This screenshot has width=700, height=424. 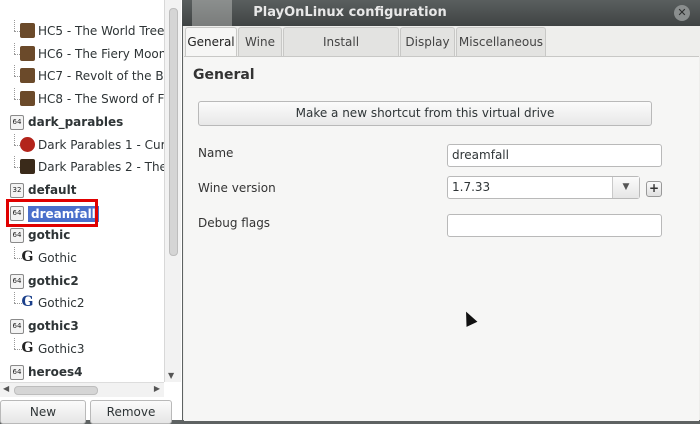 I want to click on gothic2-g-icon: G, so click(x=27, y=302).